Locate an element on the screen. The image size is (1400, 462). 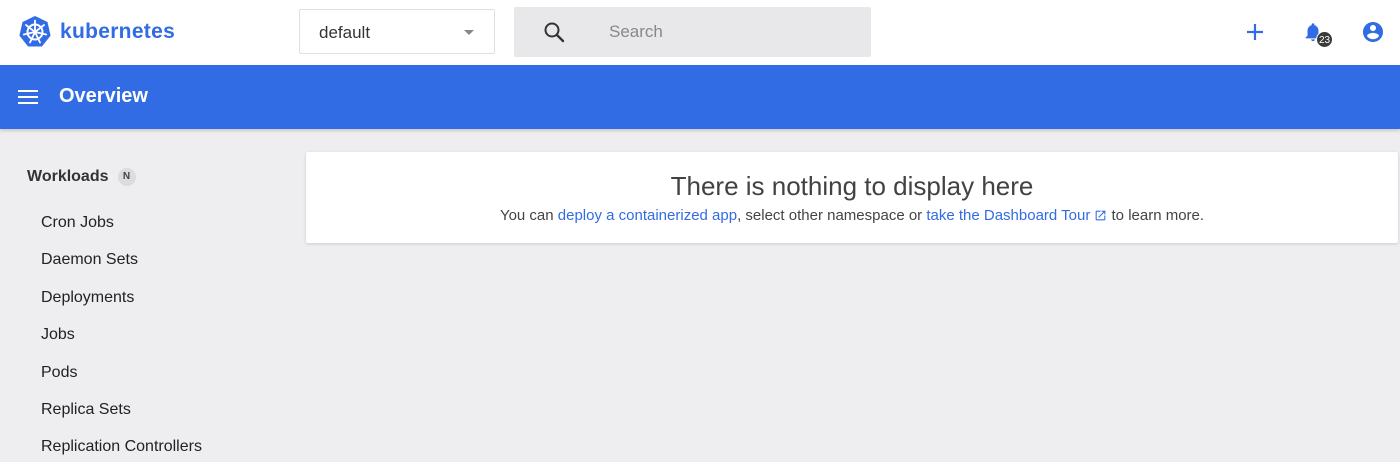
sidebar-section-workloads: Workloads N is located at coordinates (81, 177).